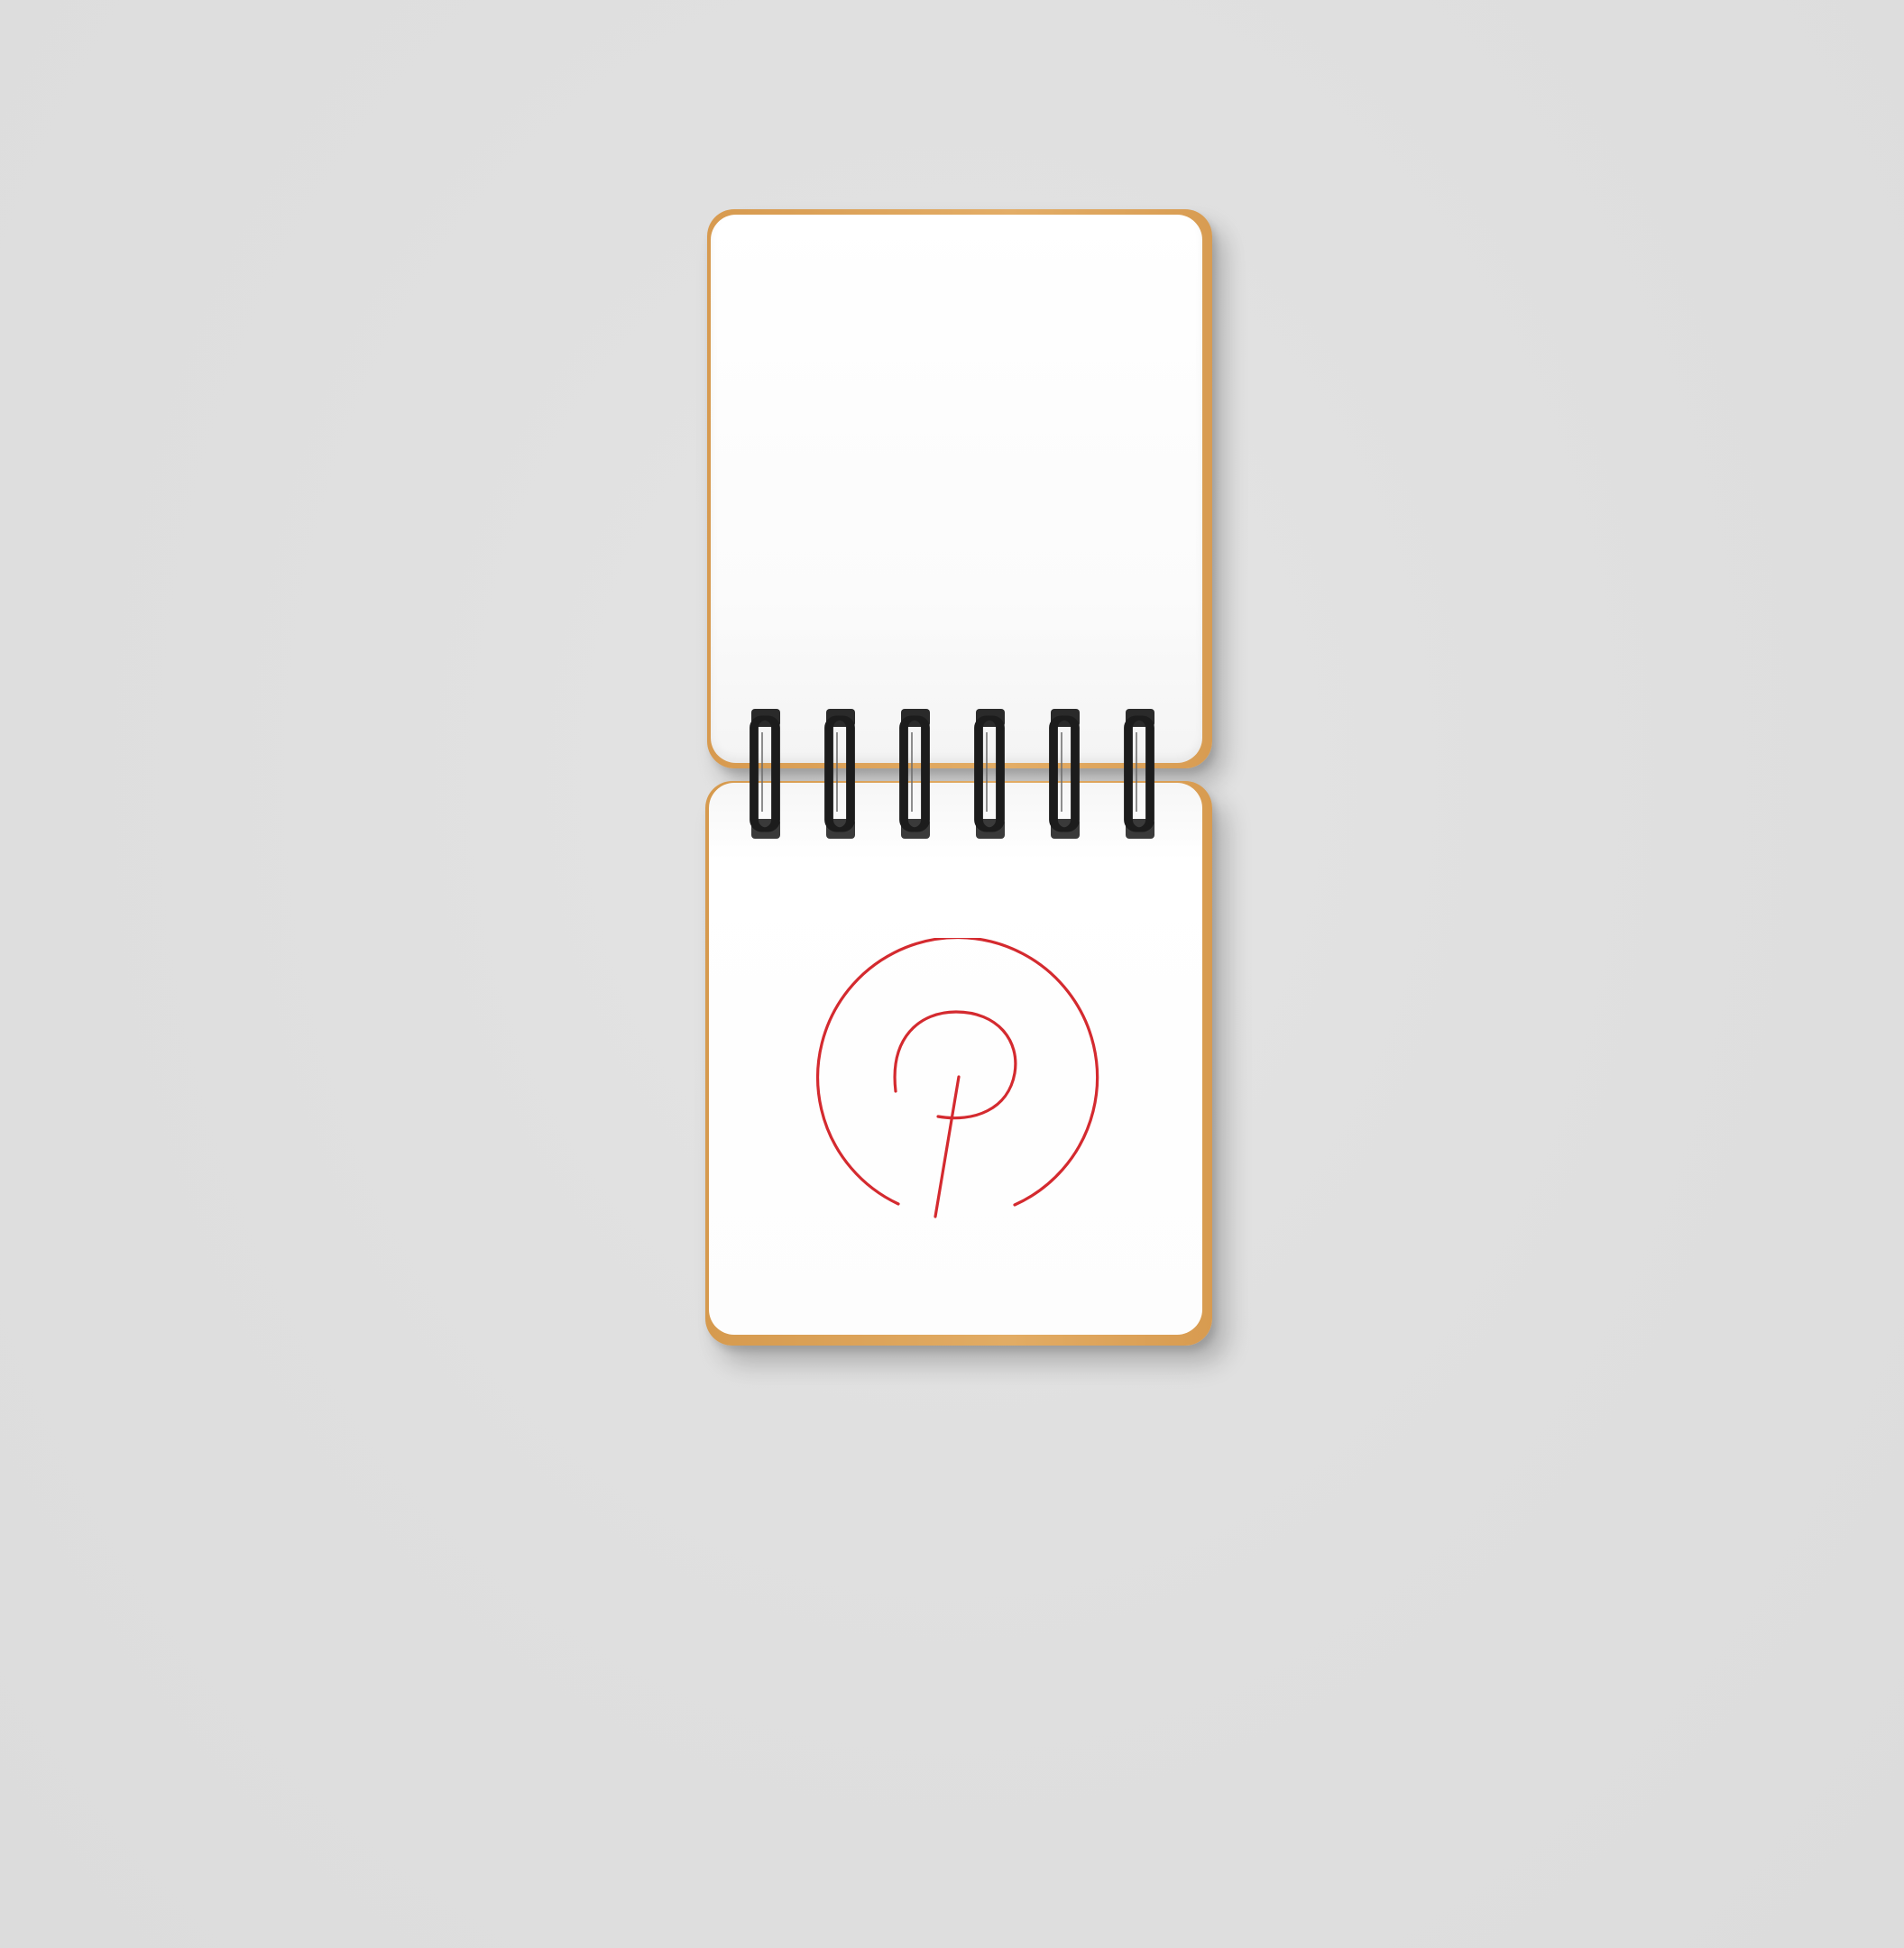 The width and height of the screenshot is (1904, 1948). I want to click on p-circle-logo-icon, so click(957, 1078).